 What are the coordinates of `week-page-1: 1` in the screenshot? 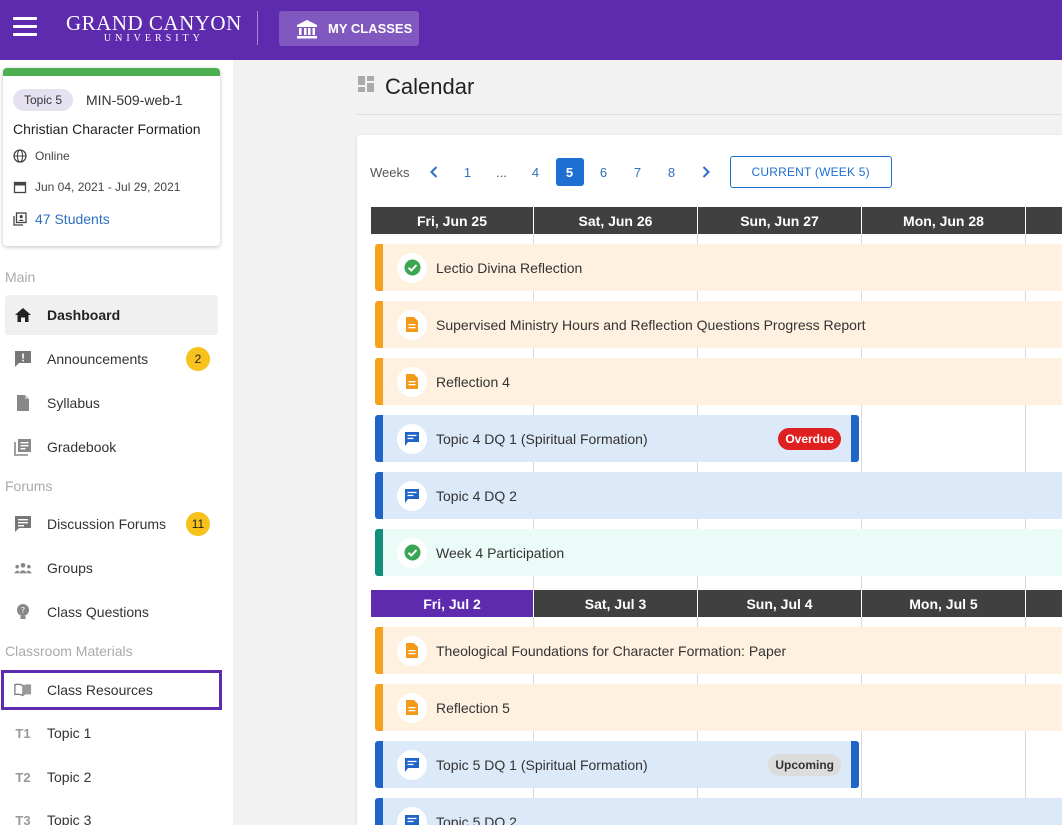 It's located at (468, 172).